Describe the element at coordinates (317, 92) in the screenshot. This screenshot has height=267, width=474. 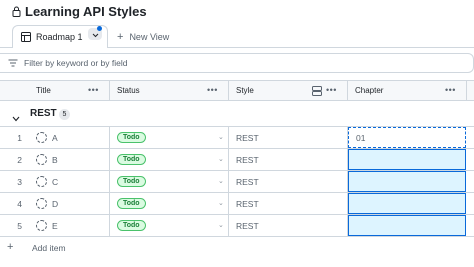
I see `group-by-icon` at that location.